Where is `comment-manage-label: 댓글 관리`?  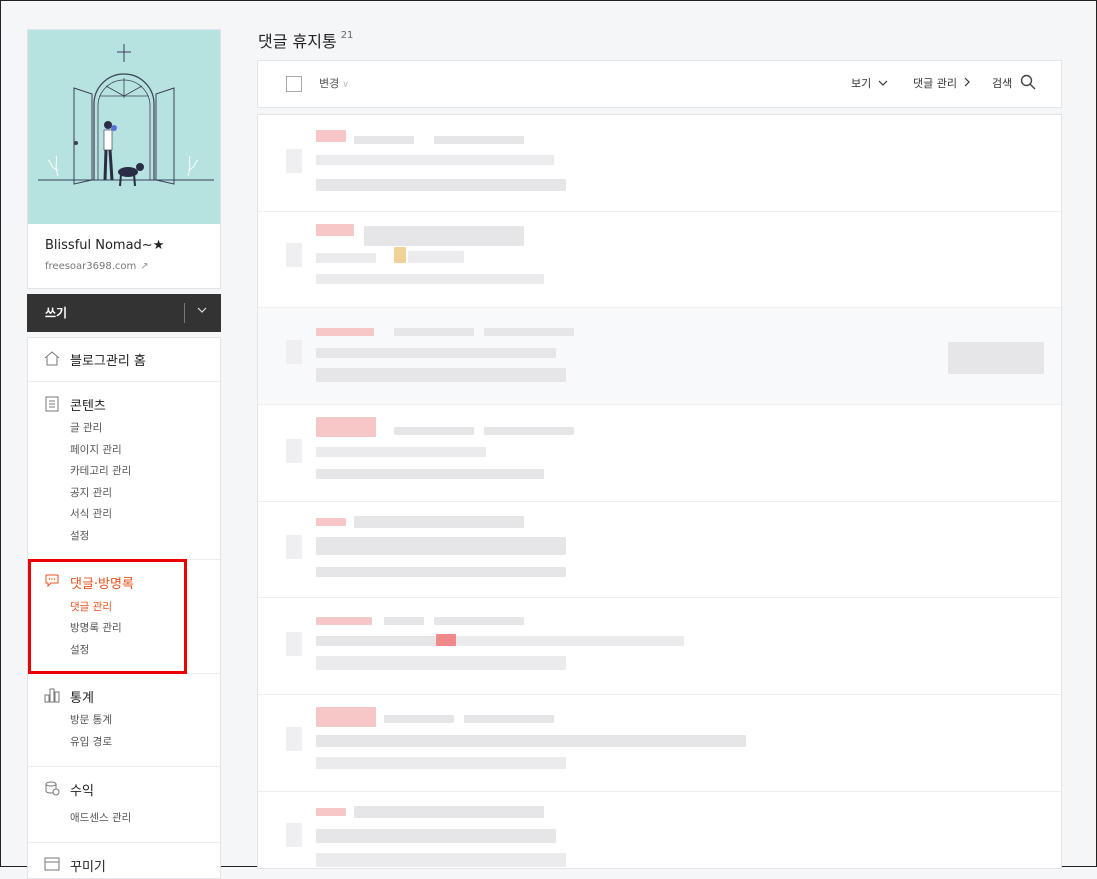
comment-manage-label: 댓글 관리 is located at coordinates (935, 83).